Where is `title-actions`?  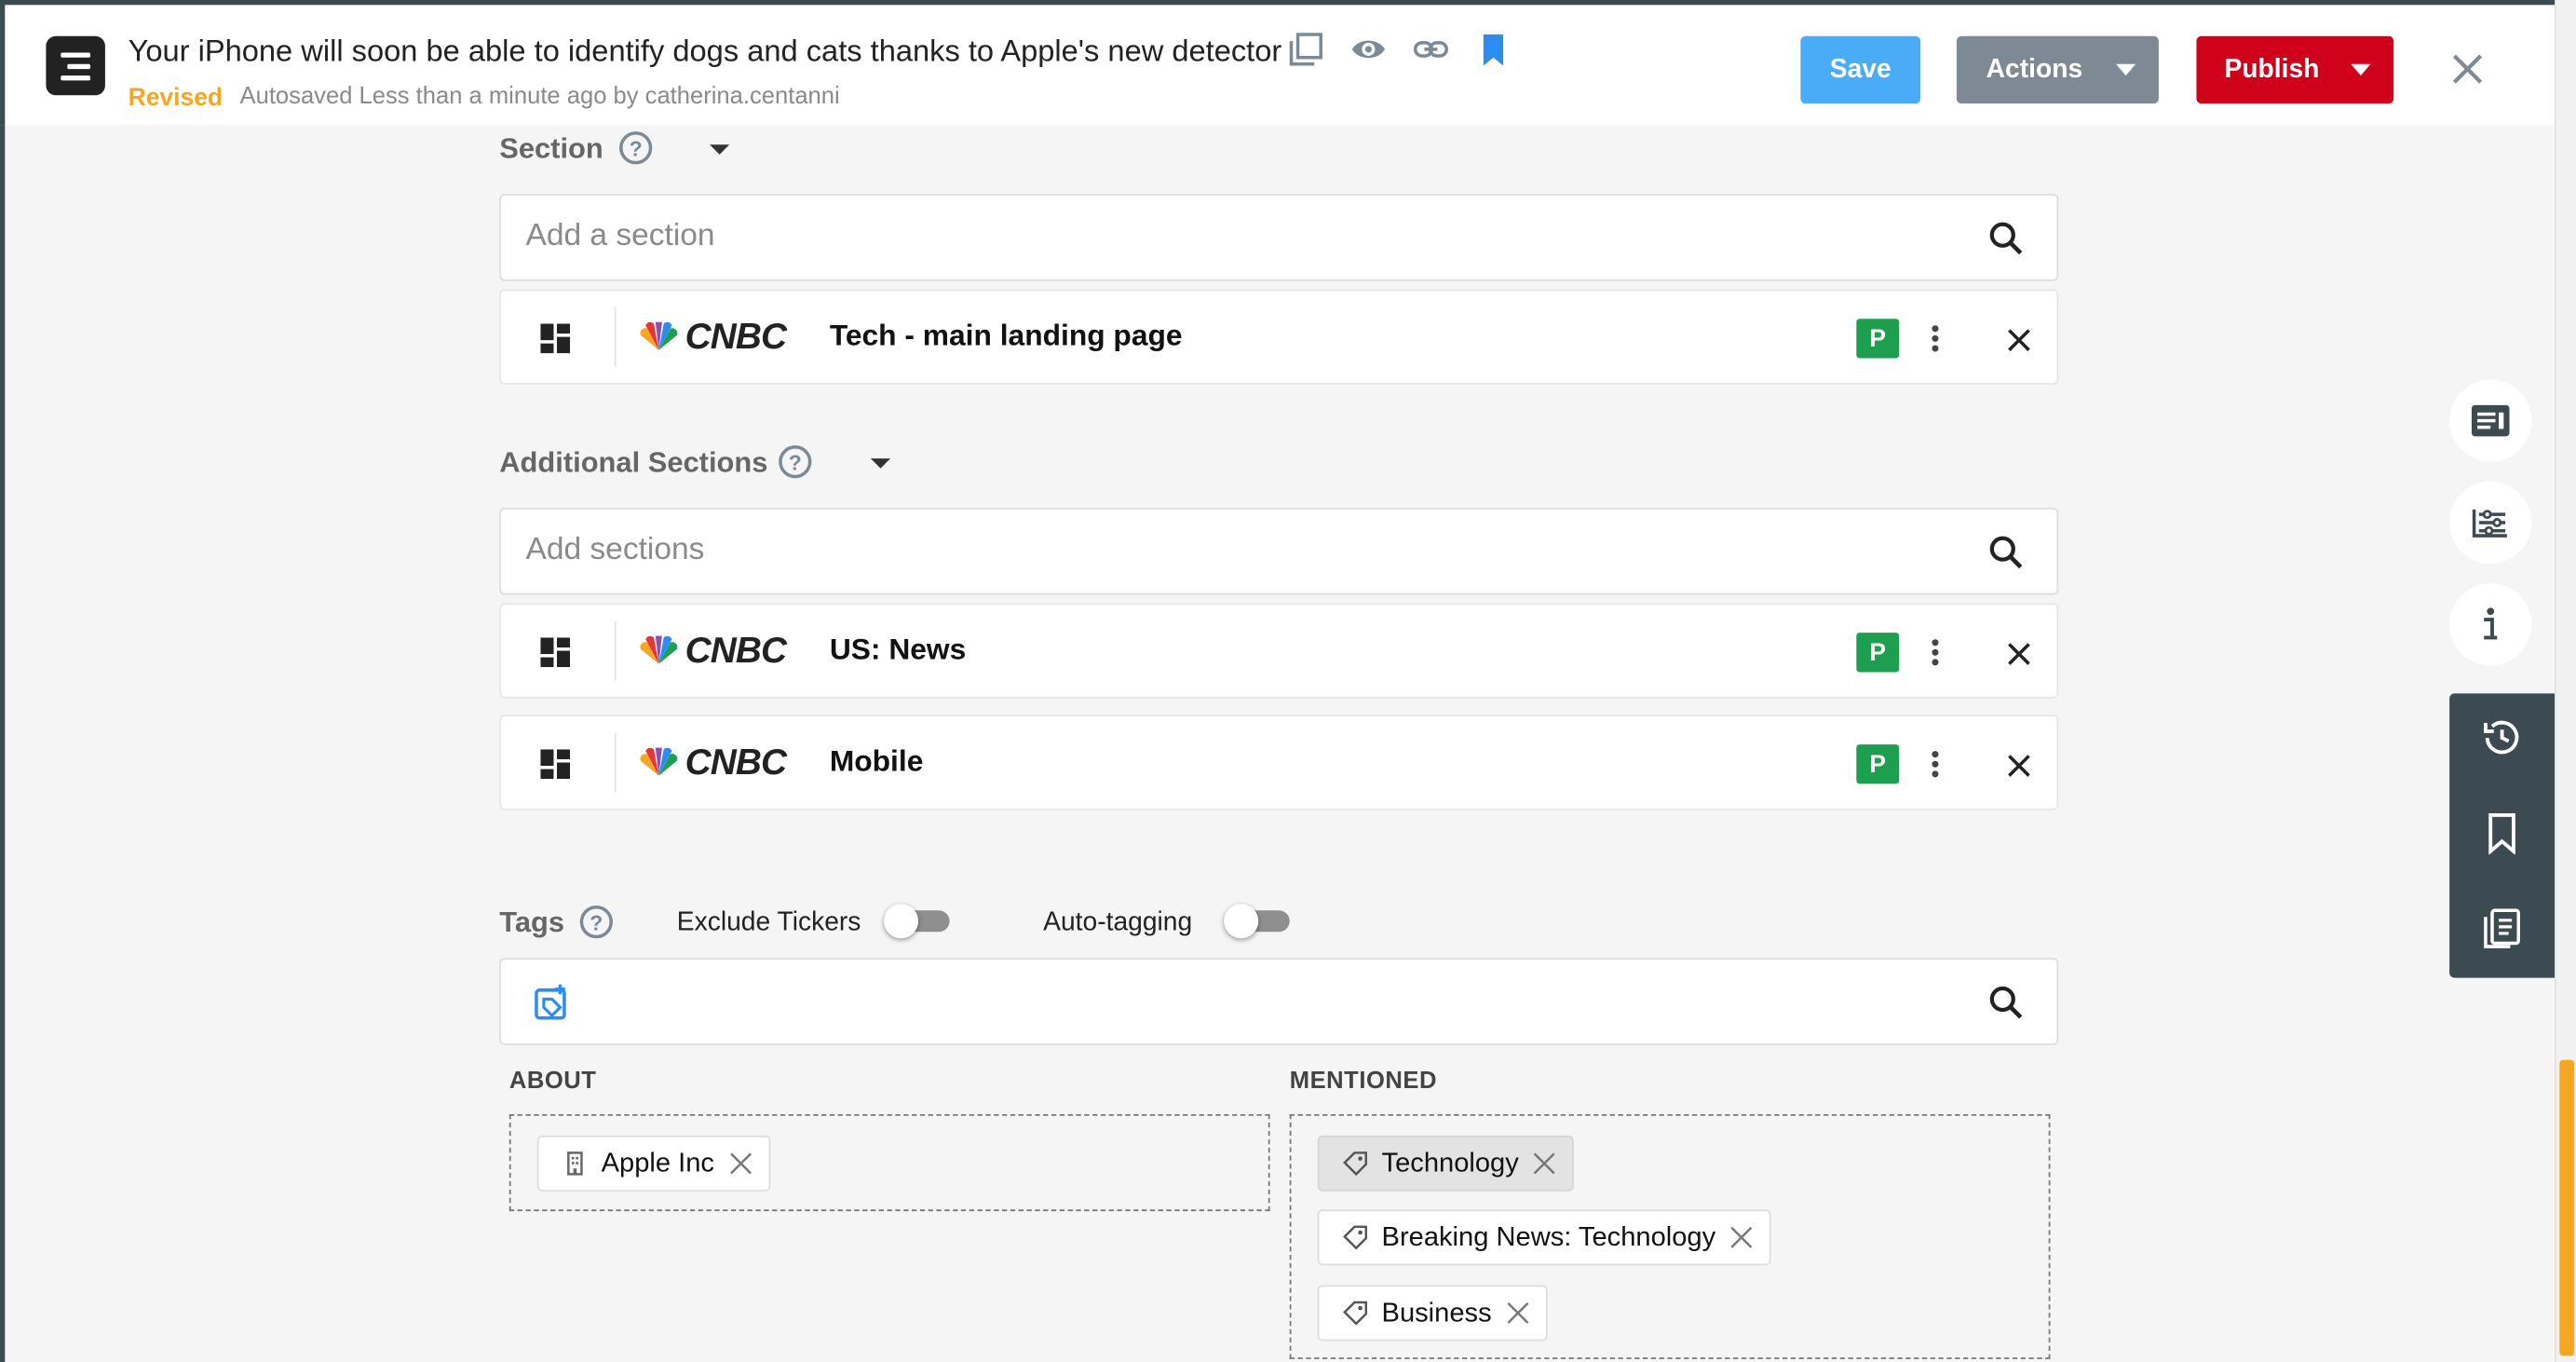 title-actions is located at coordinates (1399, 49).